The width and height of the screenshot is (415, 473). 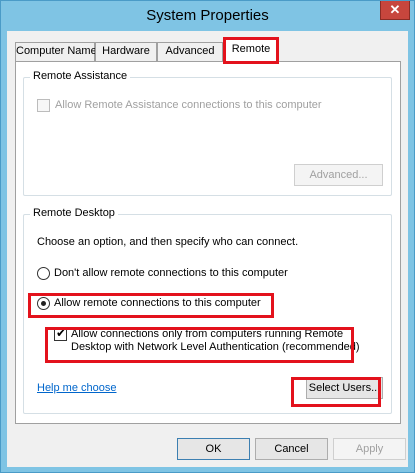 I want to click on close-icon: ✕, so click(x=395, y=9).